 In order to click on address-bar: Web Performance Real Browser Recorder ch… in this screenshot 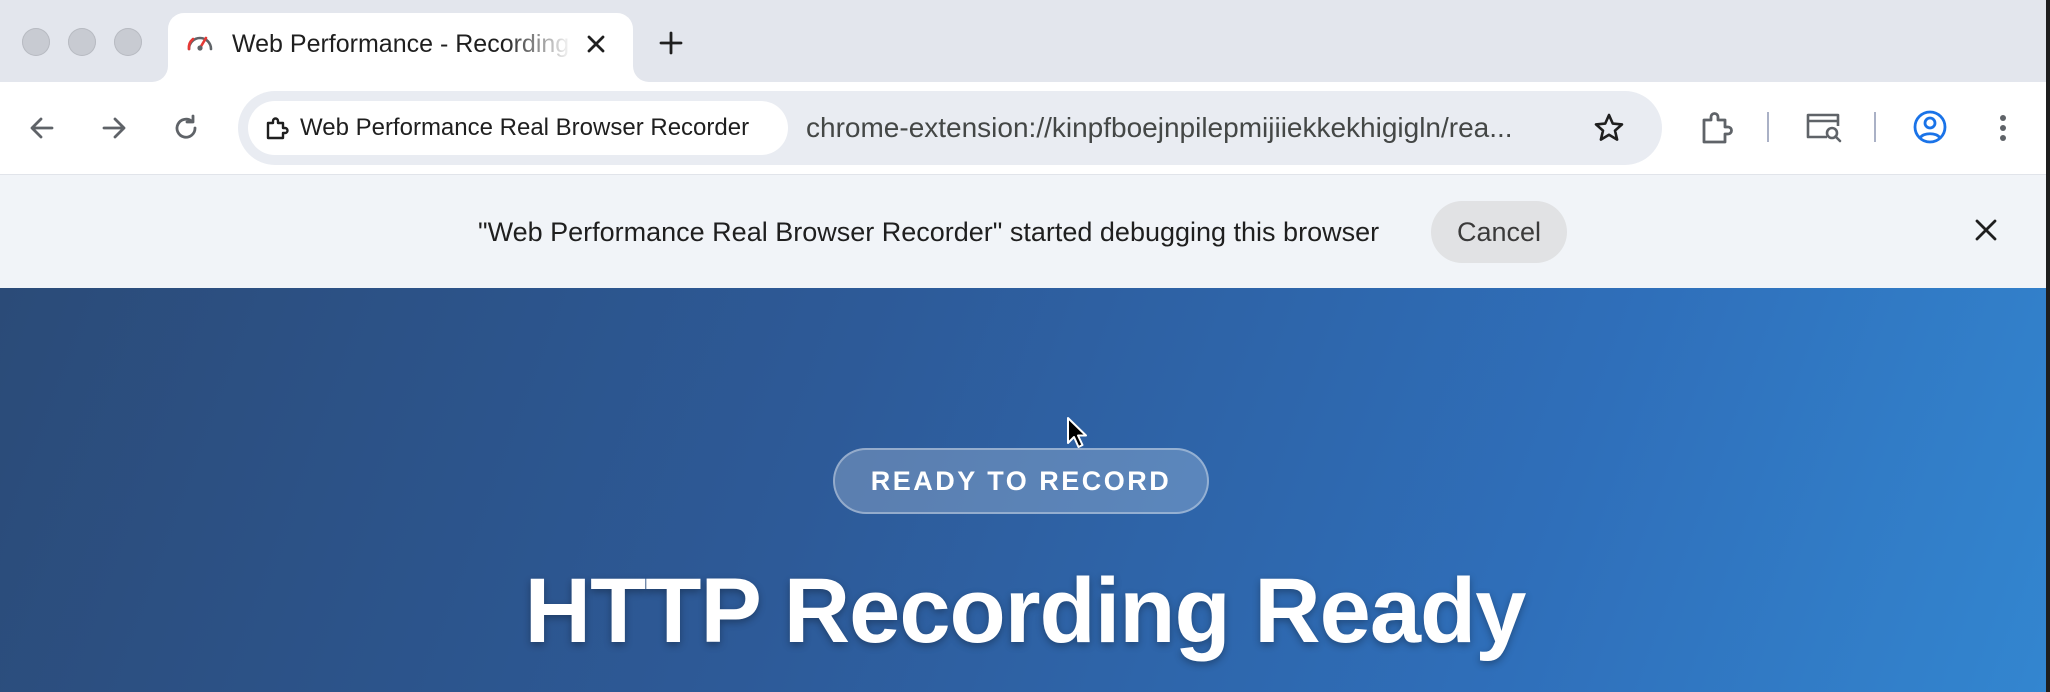, I will do `click(950, 128)`.